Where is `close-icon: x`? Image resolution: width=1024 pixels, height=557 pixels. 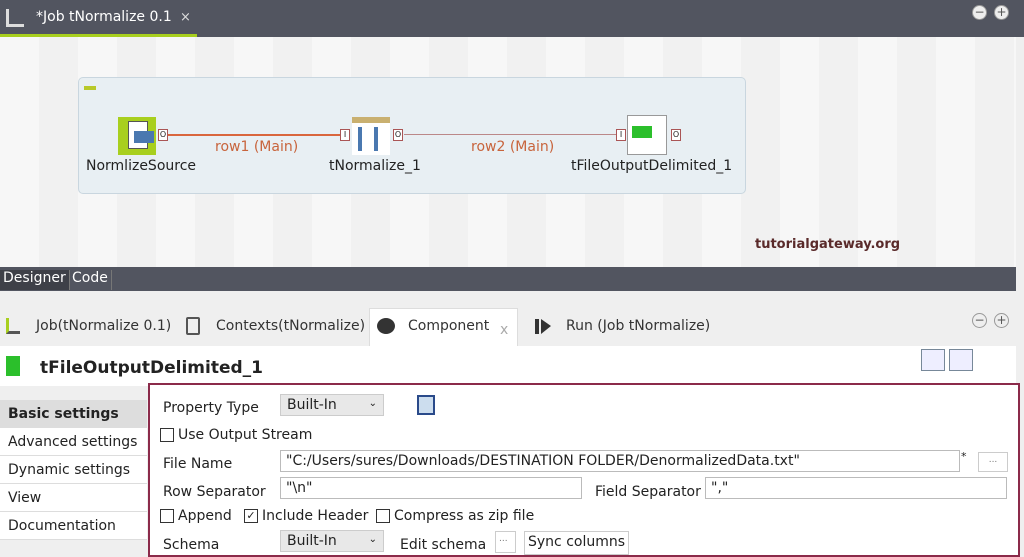 close-icon: x is located at coordinates (504, 330).